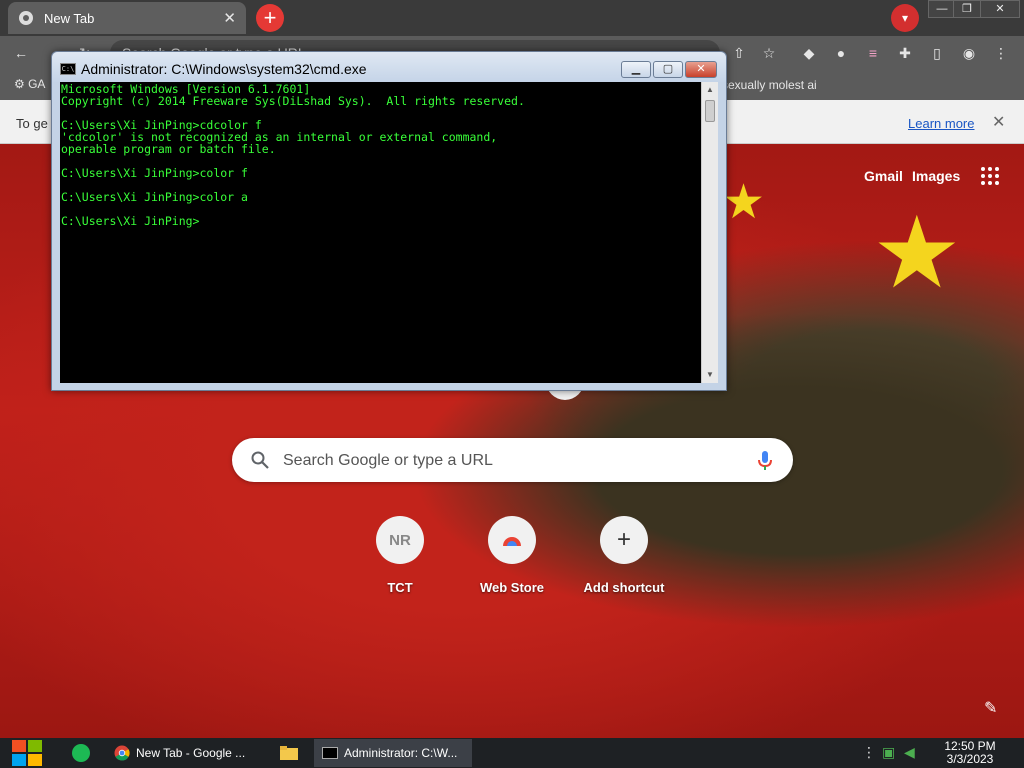 Image resolution: width=1024 pixels, height=768 pixels. What do you see at coordinates (769, 85) in the screenshot?
I see `bookmark-ai: sexually molest ai` at bounding box center [769, 85].